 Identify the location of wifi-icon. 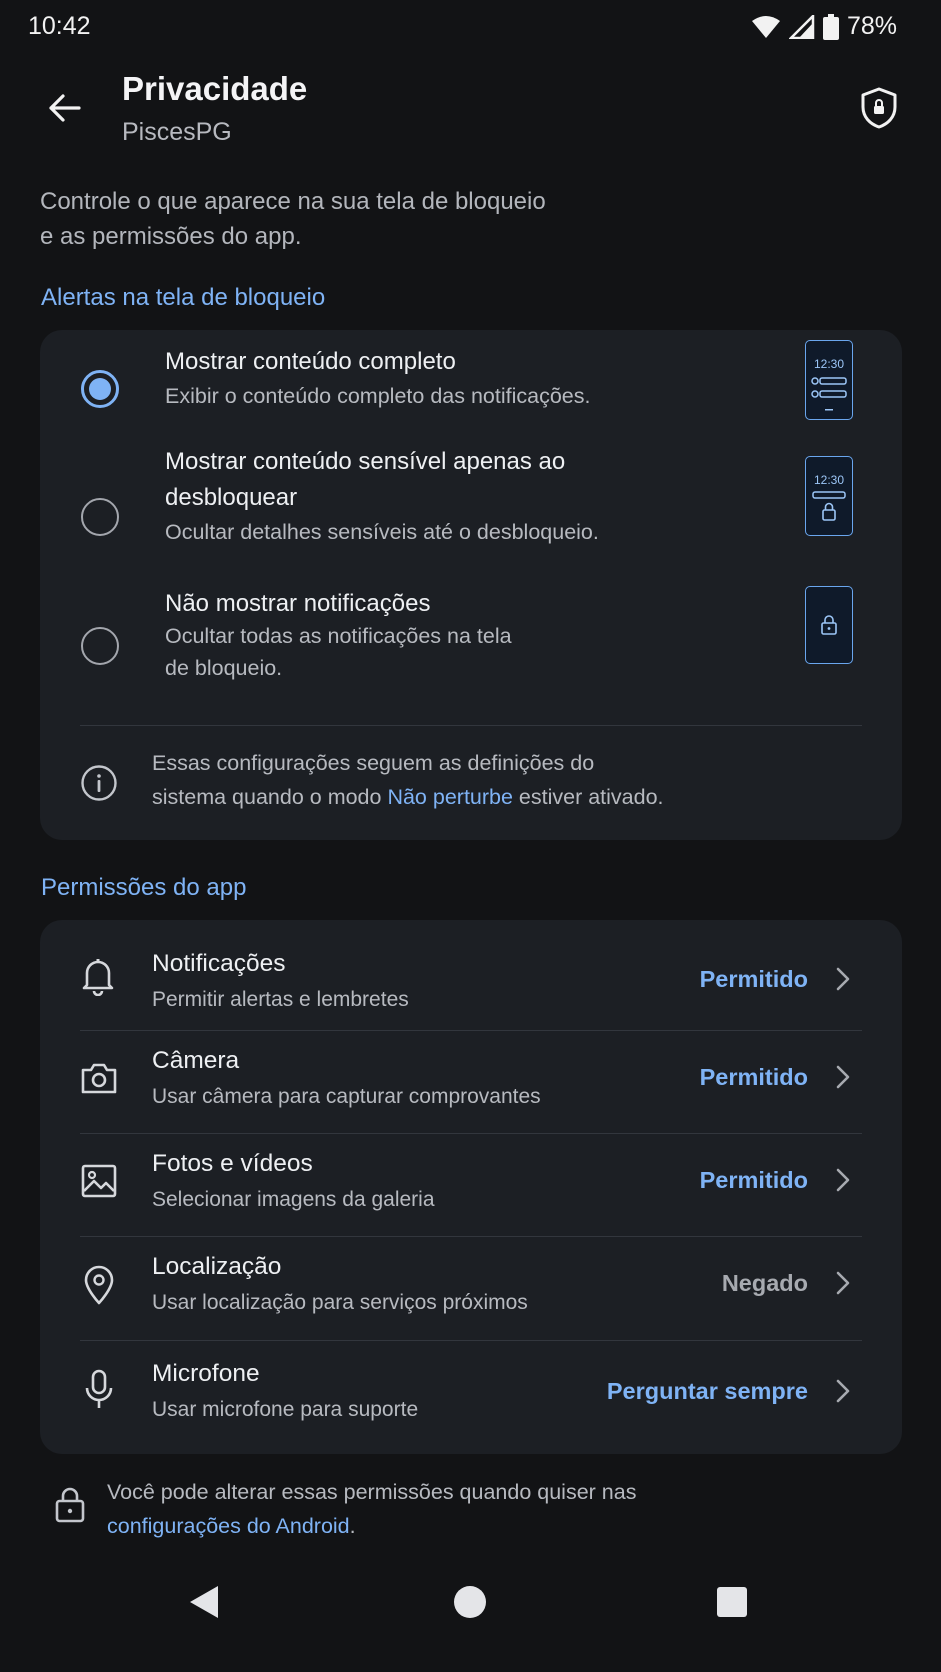
(765, 26).